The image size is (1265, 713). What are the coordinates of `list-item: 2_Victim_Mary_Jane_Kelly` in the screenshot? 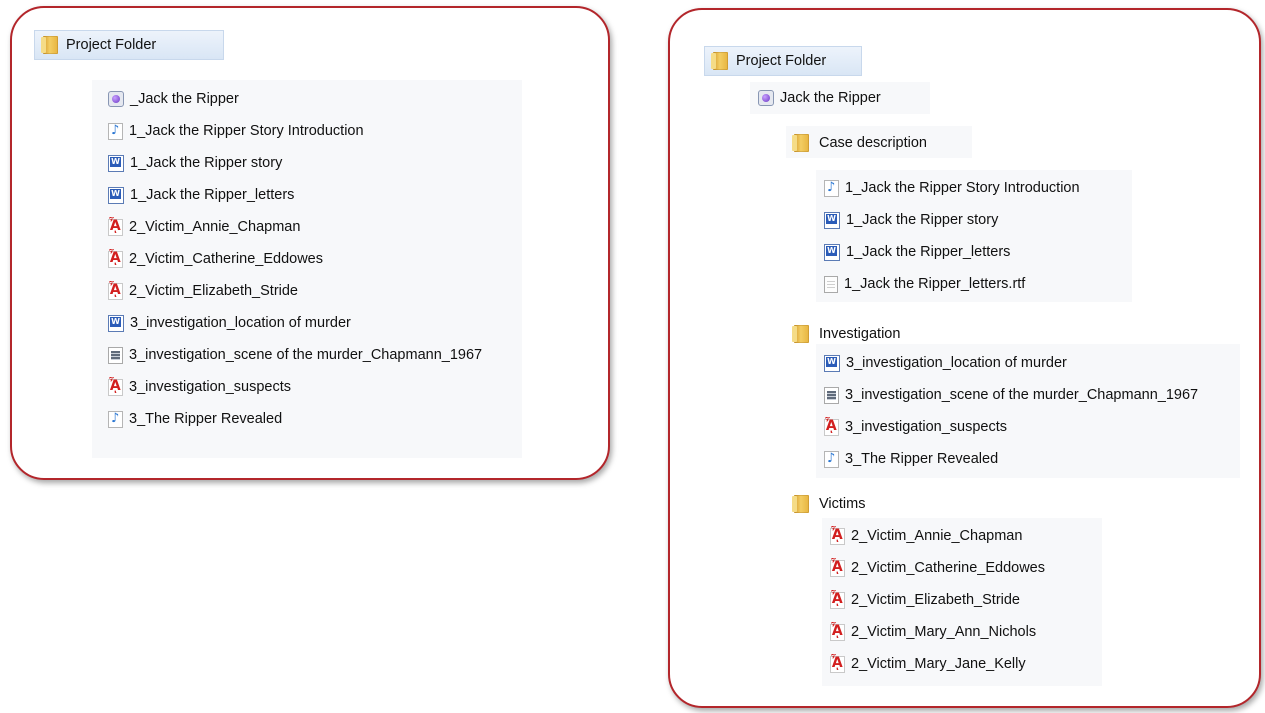 It's located at (928, 664).